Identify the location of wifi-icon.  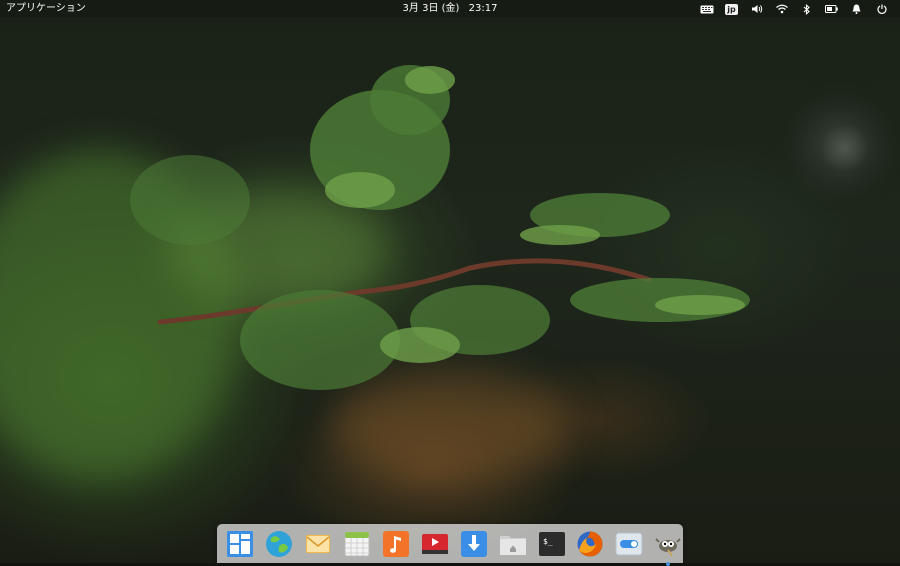
(781, 9).